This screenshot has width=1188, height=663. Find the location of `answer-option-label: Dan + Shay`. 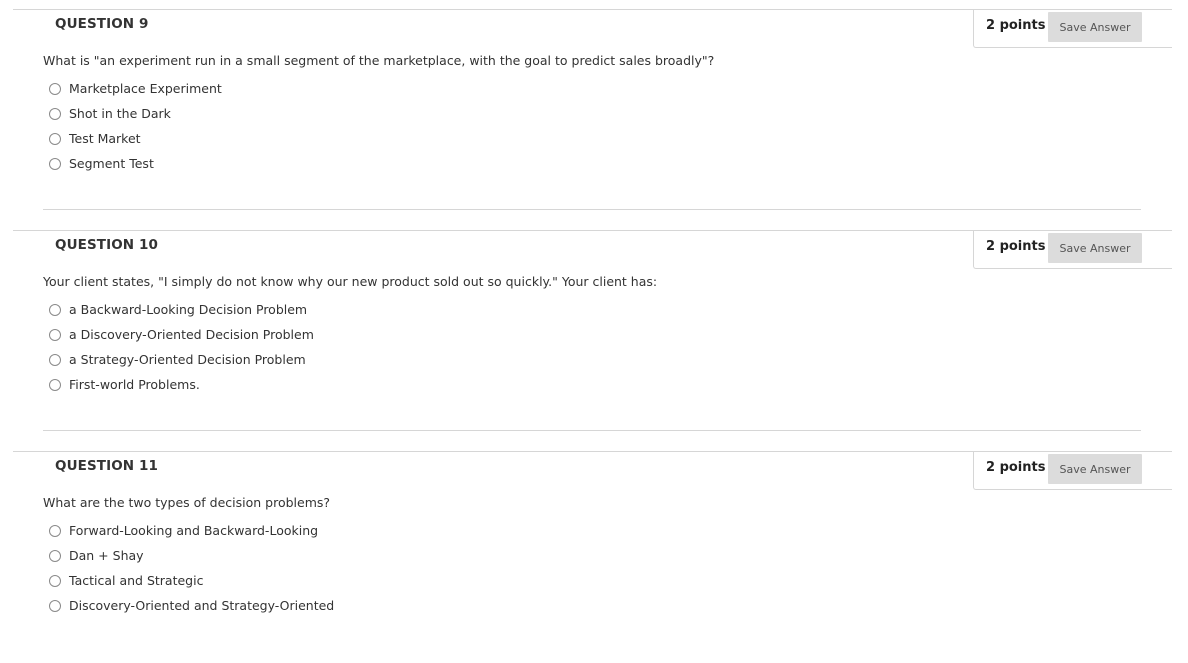

answer-option-label: Dan + Shay is located at coordinates (106, 555).